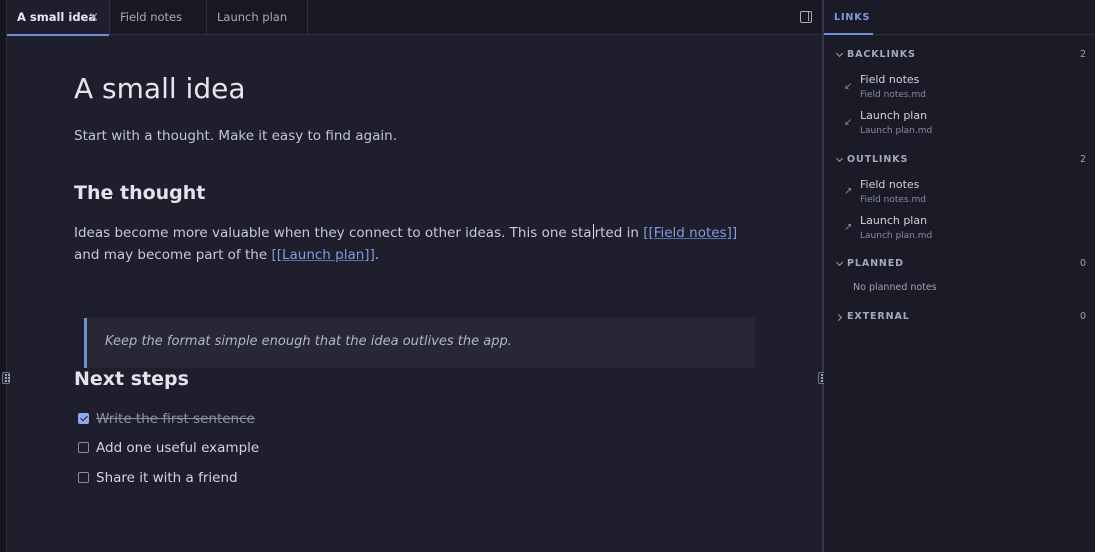 The width and height of the screenshot is (1100, 552). What do you see at coordinates (875, 263) in the screenshot?
I see `section-label: PLANNED` at bounding box center [875, 263].